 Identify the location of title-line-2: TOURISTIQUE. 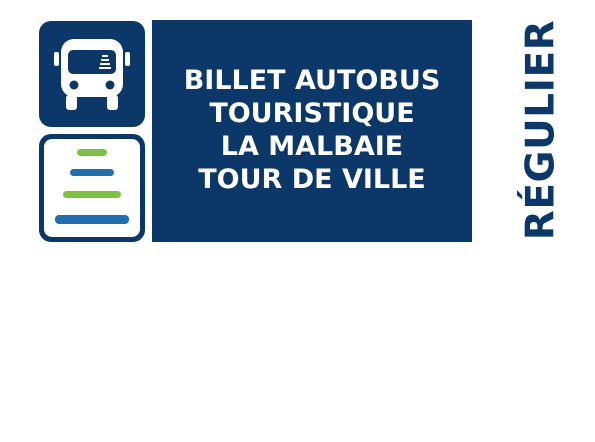
(312, 114).